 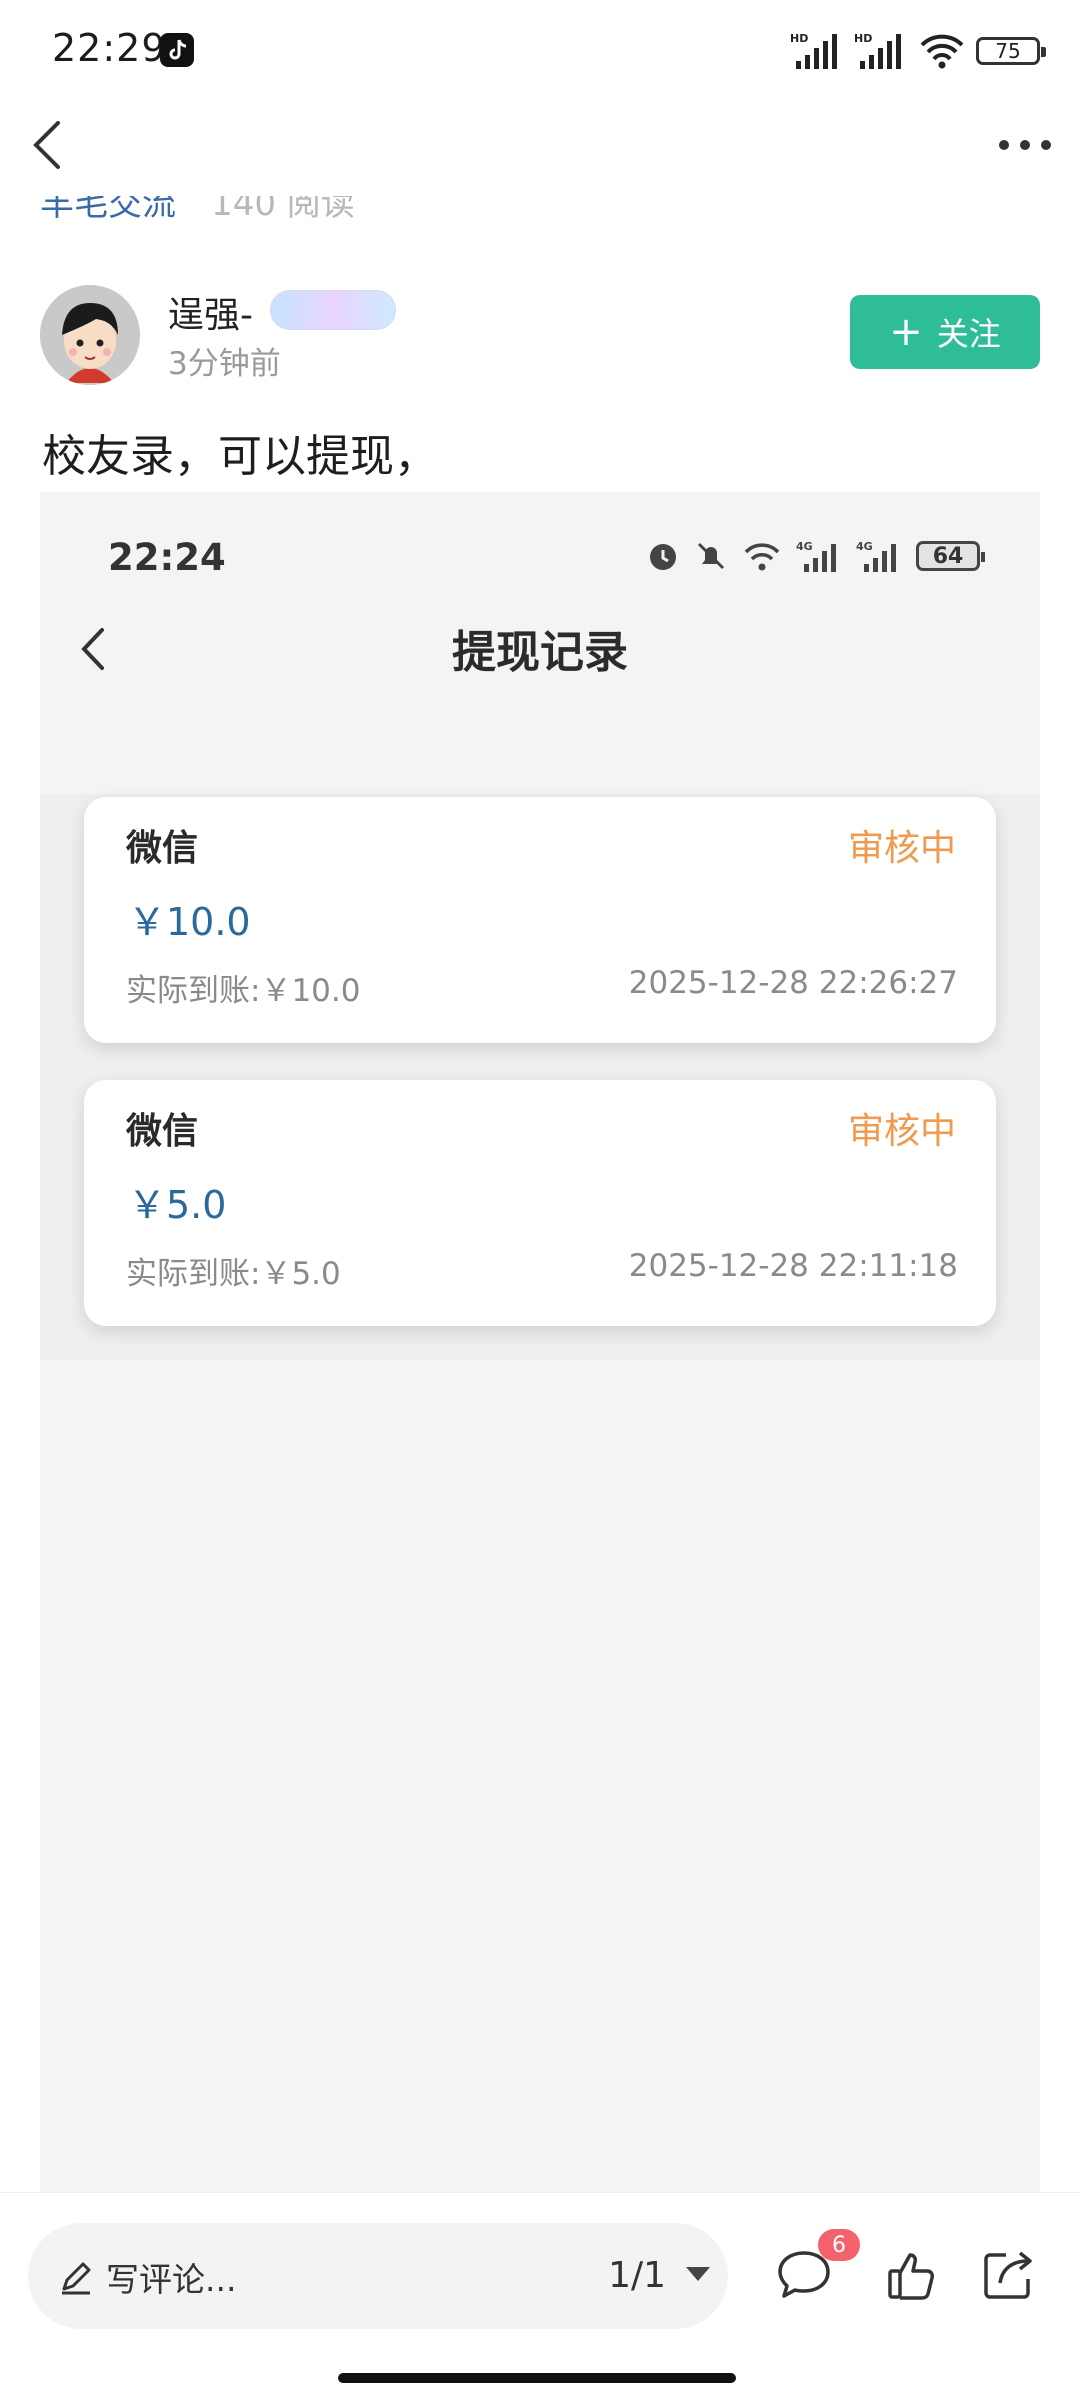 What do you see at coordinates (177, 50) in the screenshot?
I see `tiktok-icon` at bounding box center [177, 50].